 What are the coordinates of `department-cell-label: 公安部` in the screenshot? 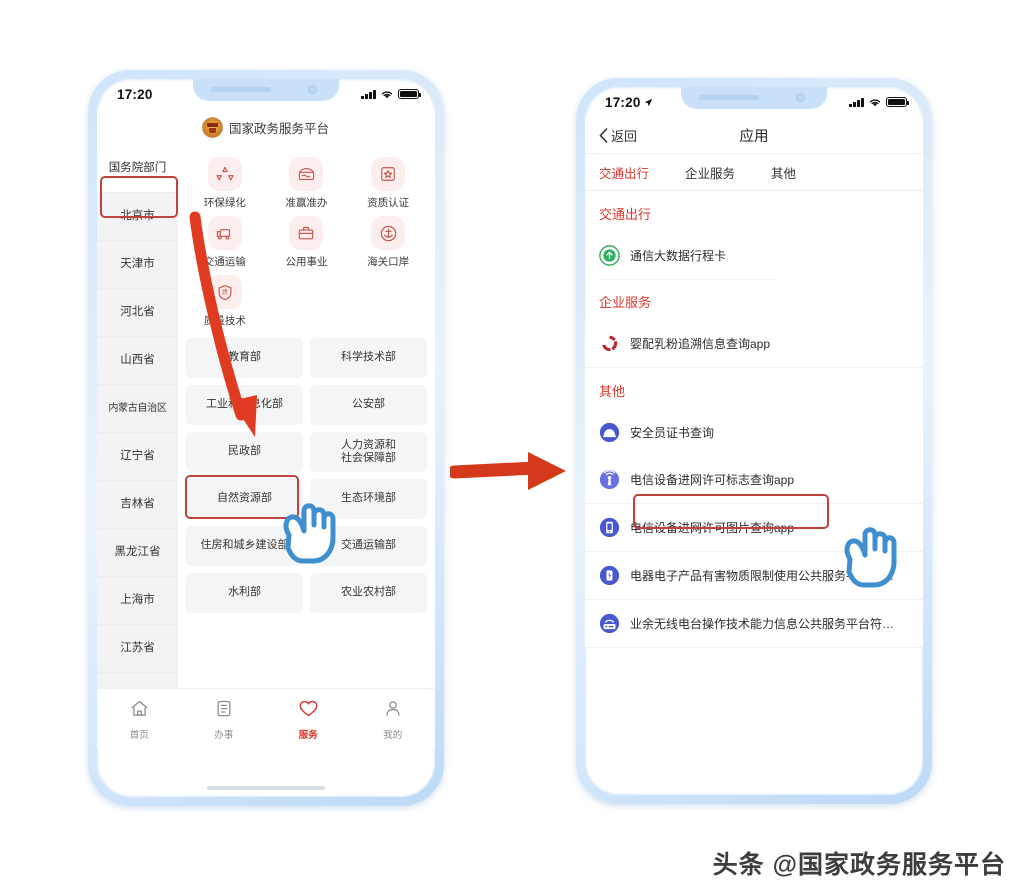 It's located at (368, 404).